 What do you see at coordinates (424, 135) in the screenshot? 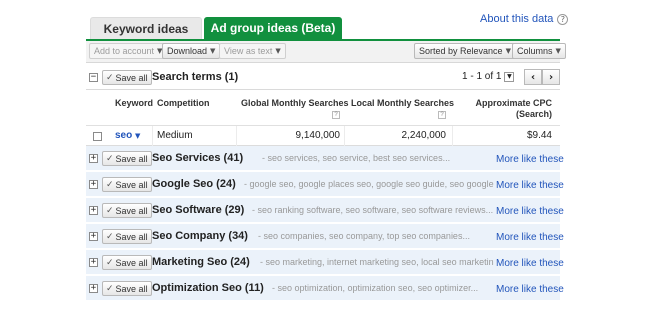
I see `local-searches-value: 2,240,000` at bounding box center [424, 135].